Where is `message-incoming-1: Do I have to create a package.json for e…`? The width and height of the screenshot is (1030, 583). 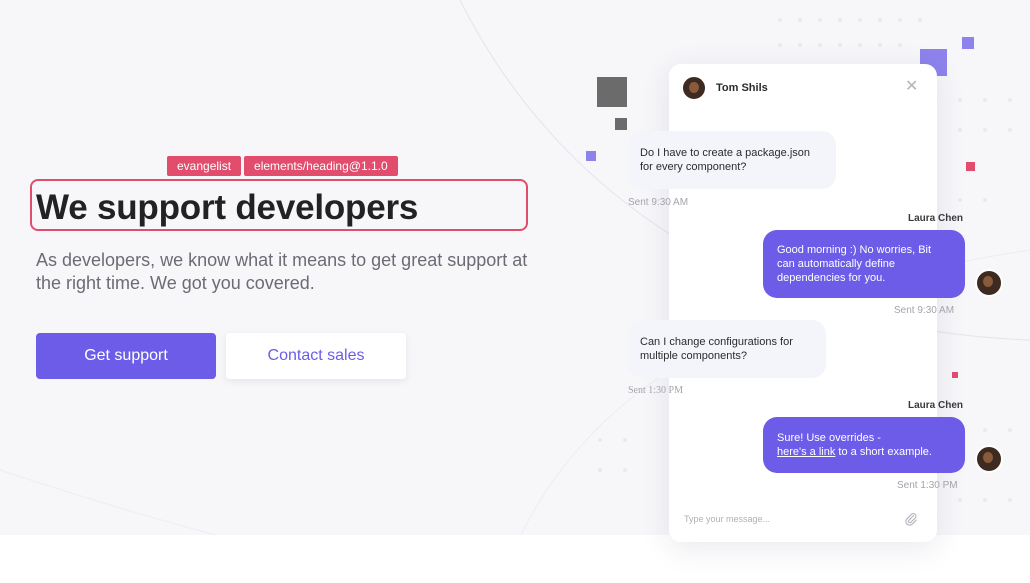
message-incoming-1: Do I have to create a package.json for e… is located at coordinates (732, 160).